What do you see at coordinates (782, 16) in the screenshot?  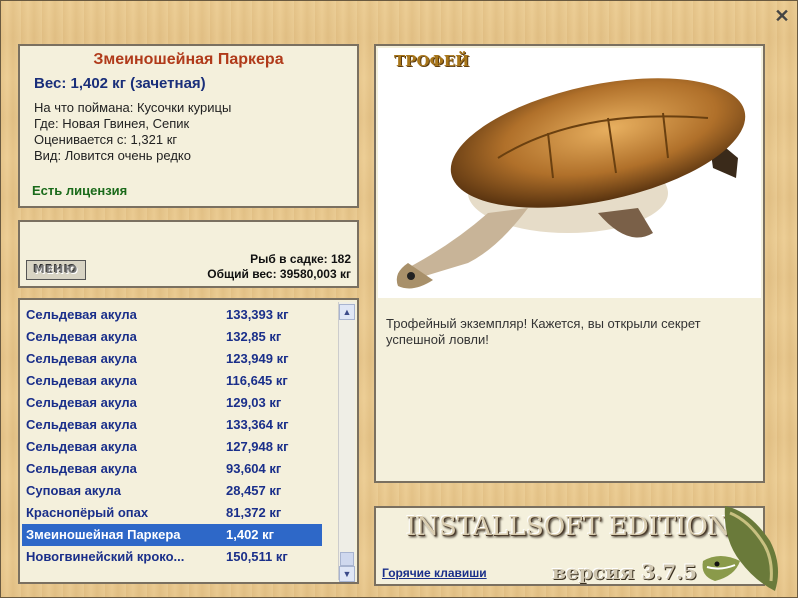 I see `close-icon: ✕` at bounding box center [782, 16].